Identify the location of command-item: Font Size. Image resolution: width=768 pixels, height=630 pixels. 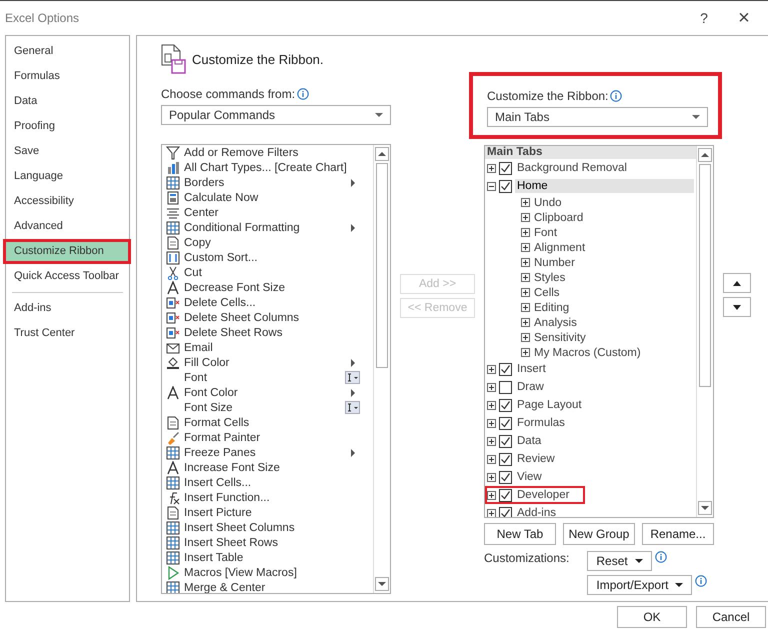
(208, 408).